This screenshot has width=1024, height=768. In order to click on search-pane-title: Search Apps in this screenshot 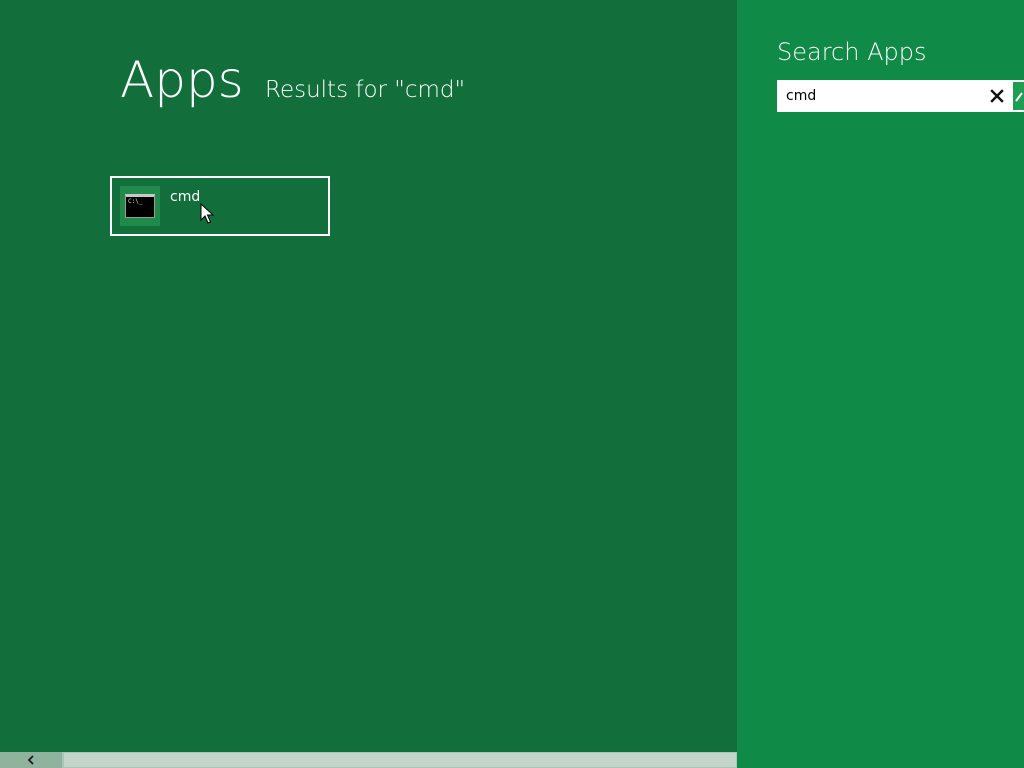, I will do `click(852, 52)`.